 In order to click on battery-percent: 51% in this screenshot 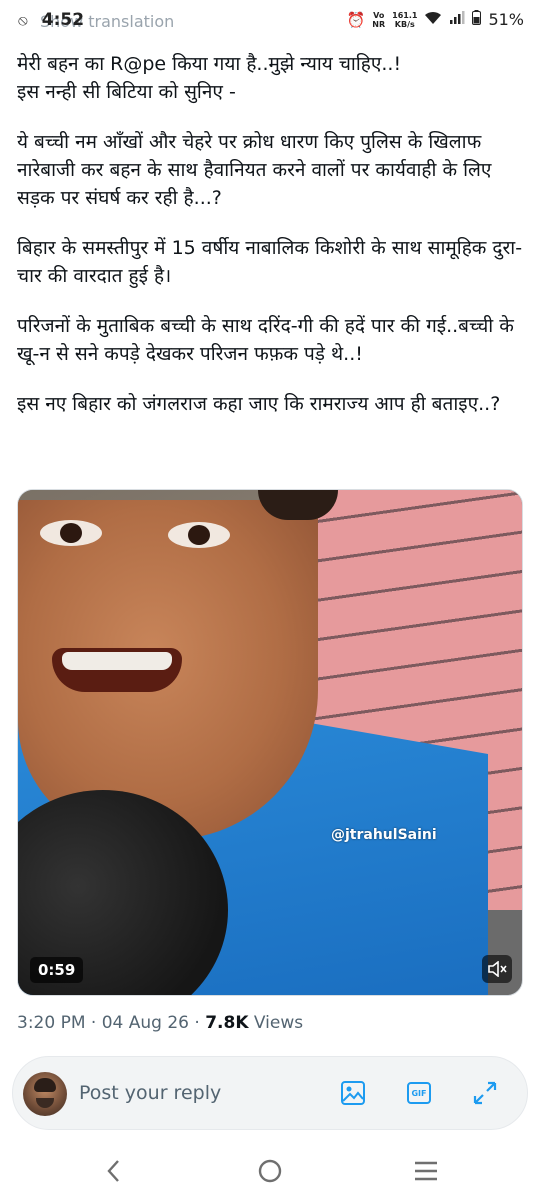, I will do `click(506, 19)`.